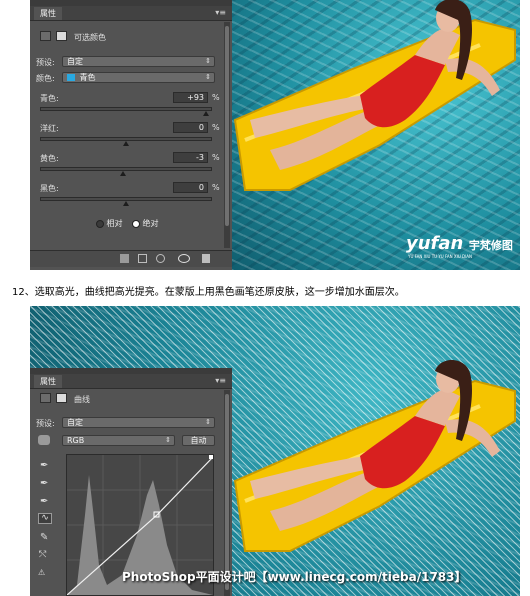  What do you see at coordinates (49, 158) in the screenshot?
I see `slider-label: 黄色:` at bounding box center [49, 158].